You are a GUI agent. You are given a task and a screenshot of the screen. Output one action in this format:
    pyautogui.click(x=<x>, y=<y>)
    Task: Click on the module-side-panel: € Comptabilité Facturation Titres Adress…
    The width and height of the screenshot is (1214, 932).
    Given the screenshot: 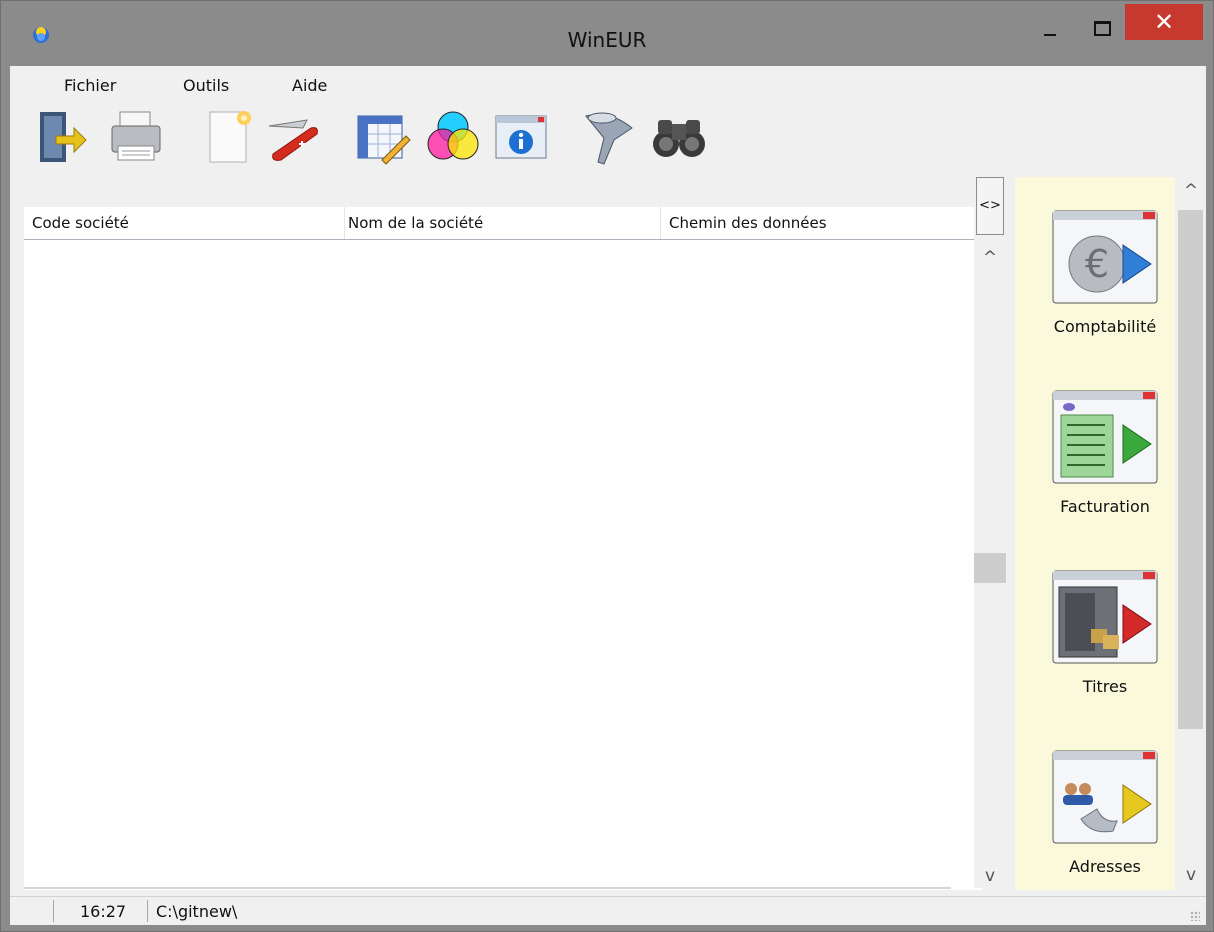 What is the action you would take?
    pyautogui.click(x=1095, y=533)
    